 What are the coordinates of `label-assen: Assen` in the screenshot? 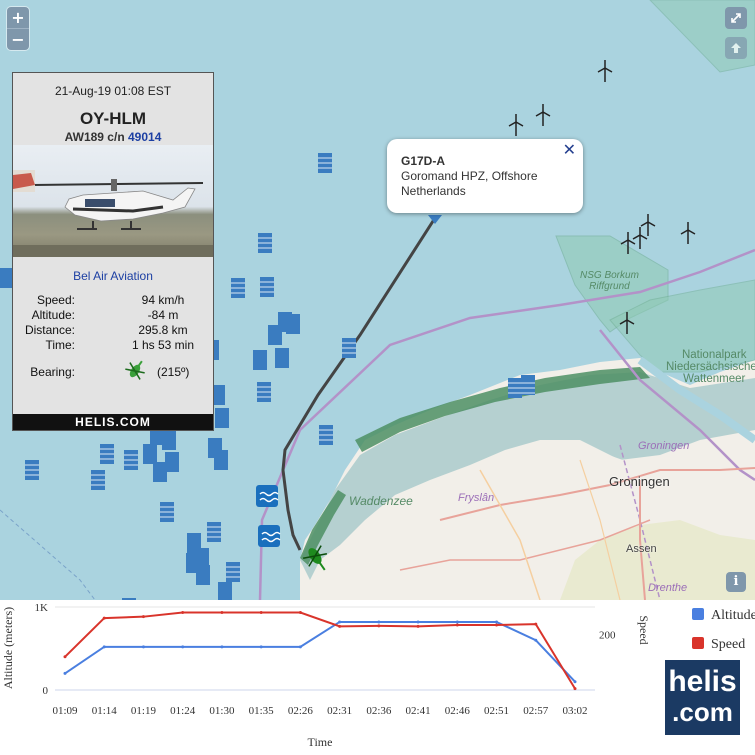 It's located at (641, 549).